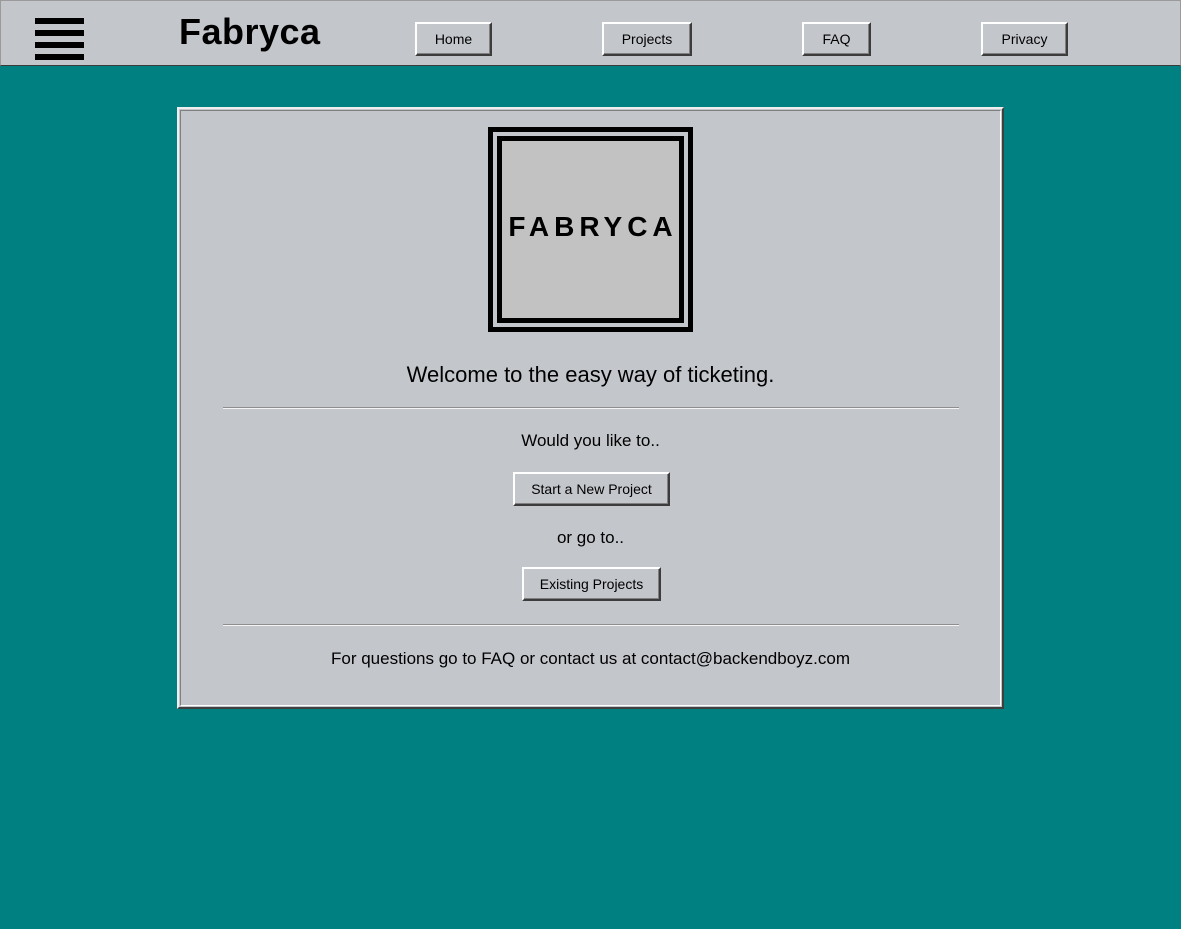  Describe the element at coordinates (60, 39) in the screenshot. I see `hamburger-menu-icon` at that location.